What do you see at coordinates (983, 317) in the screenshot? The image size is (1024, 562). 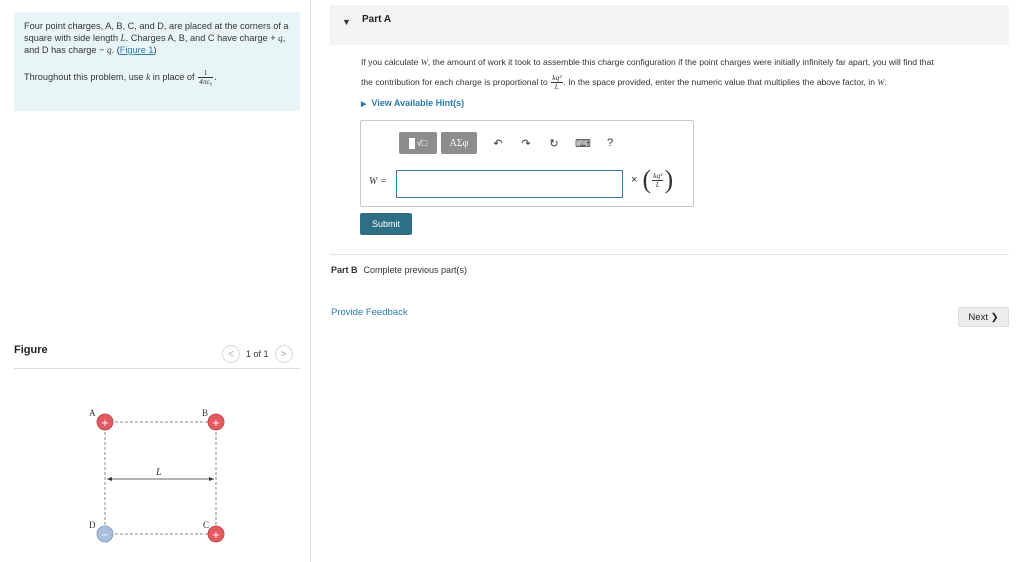 I see `next-button: Next ❯` at bounding box center [983, 317].